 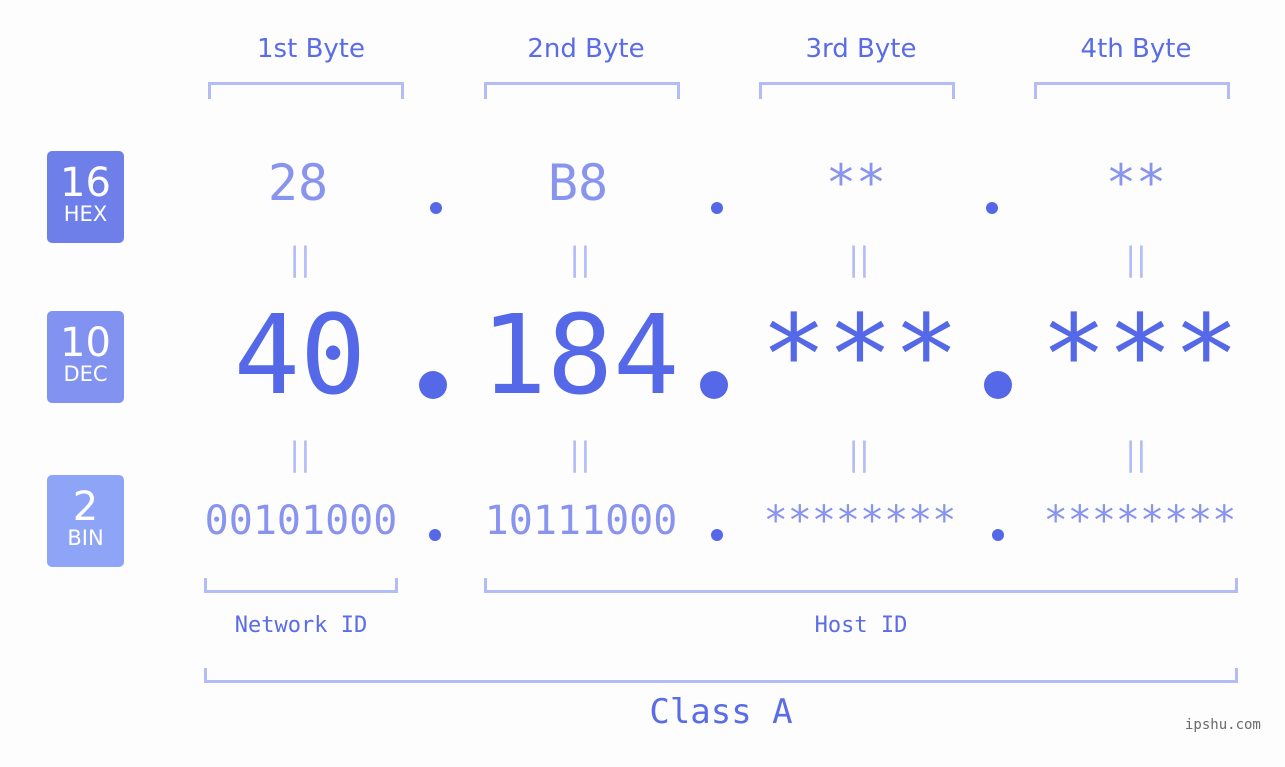 What do you see at coordinates (860, 355) in the screenshot?
I see `dec-byte-3: ***` at bounding box center [860, 355].